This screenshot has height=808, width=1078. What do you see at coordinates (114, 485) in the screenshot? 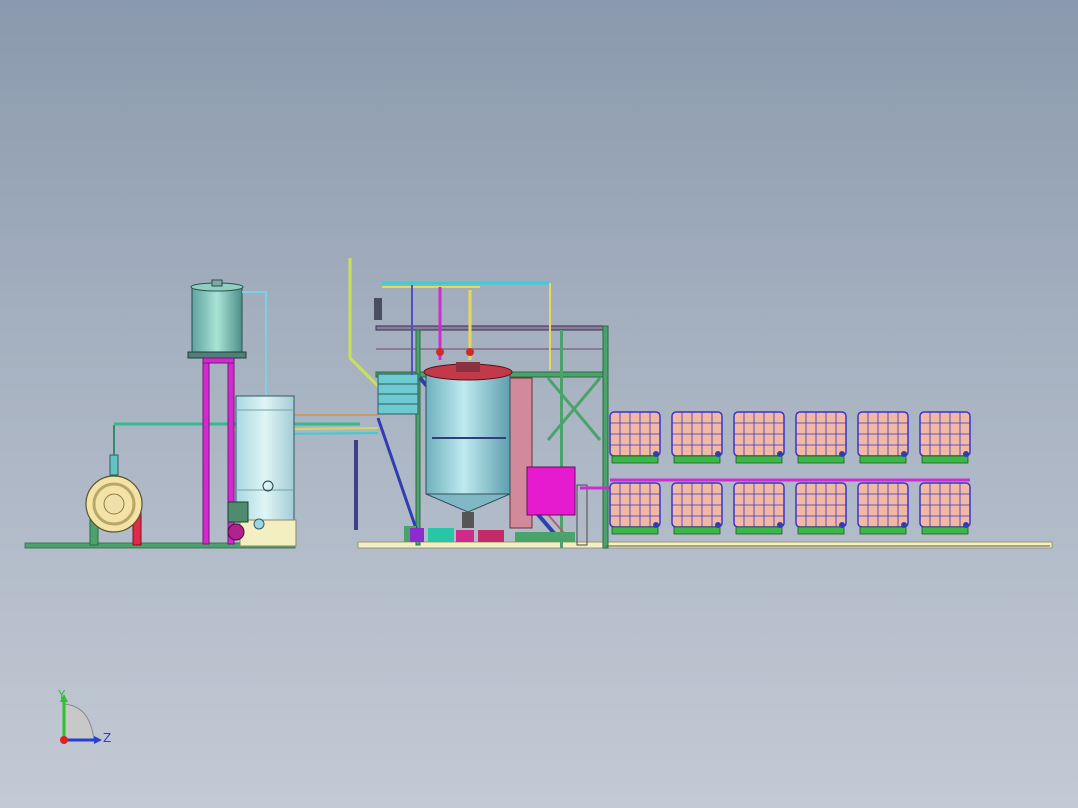
I see `boiler-drum` at bounding box center [114, 485].